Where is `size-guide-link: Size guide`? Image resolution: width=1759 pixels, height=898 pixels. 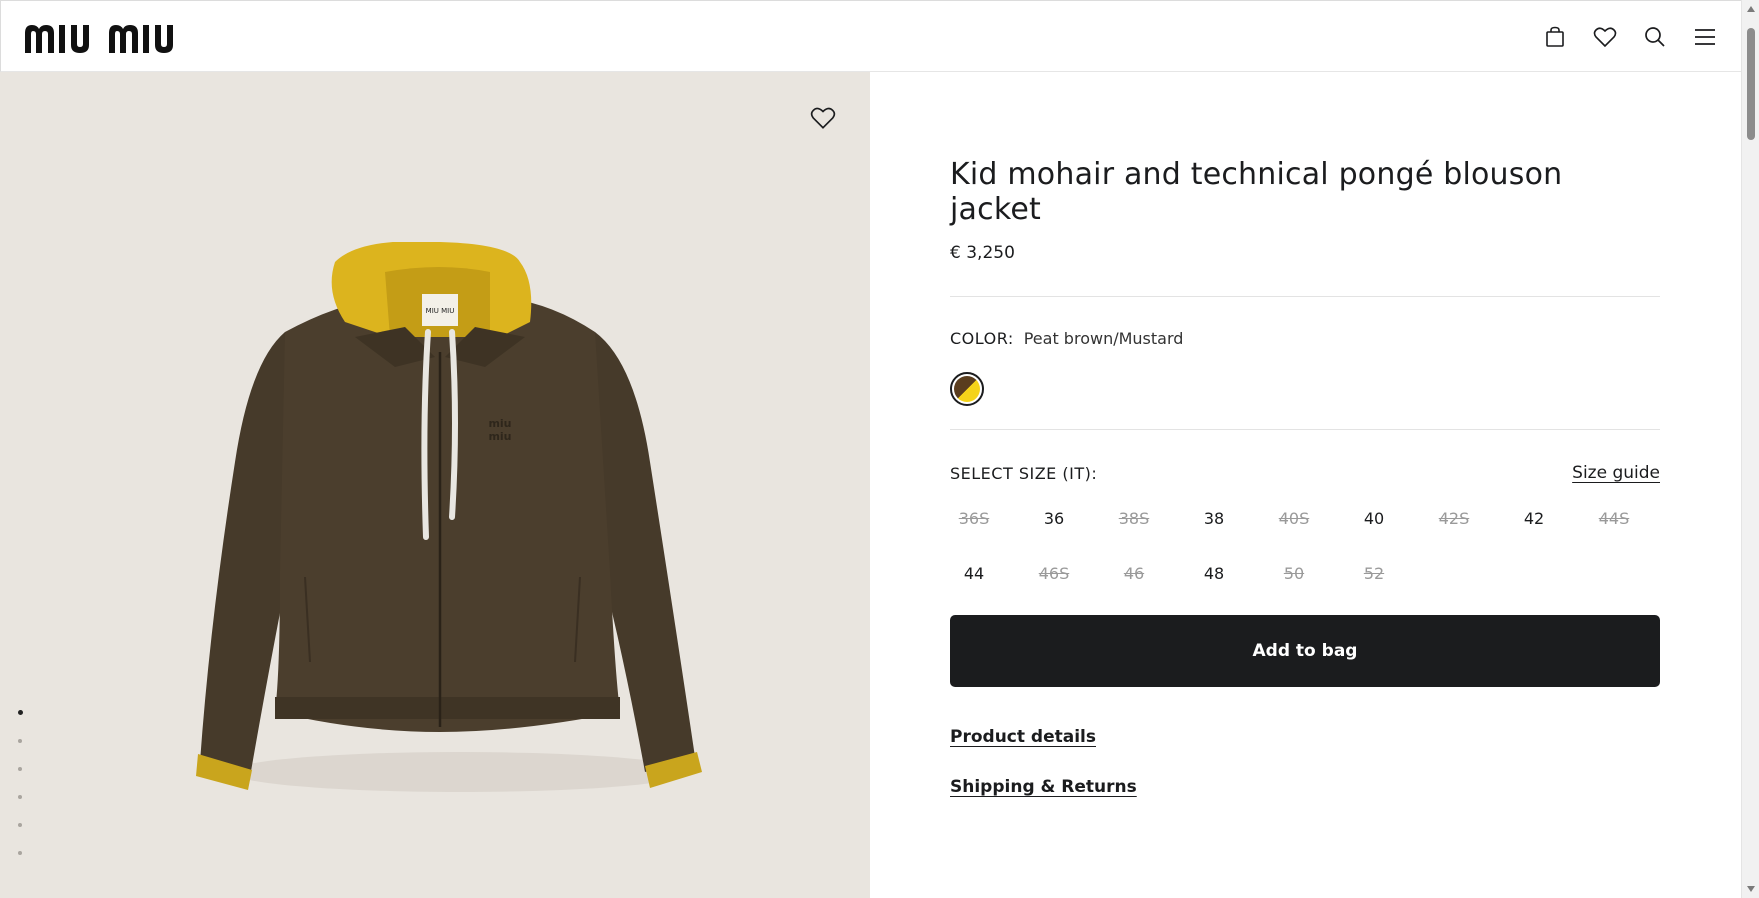 size-guide-link: Size guide is located at coordinates (1616, 473).